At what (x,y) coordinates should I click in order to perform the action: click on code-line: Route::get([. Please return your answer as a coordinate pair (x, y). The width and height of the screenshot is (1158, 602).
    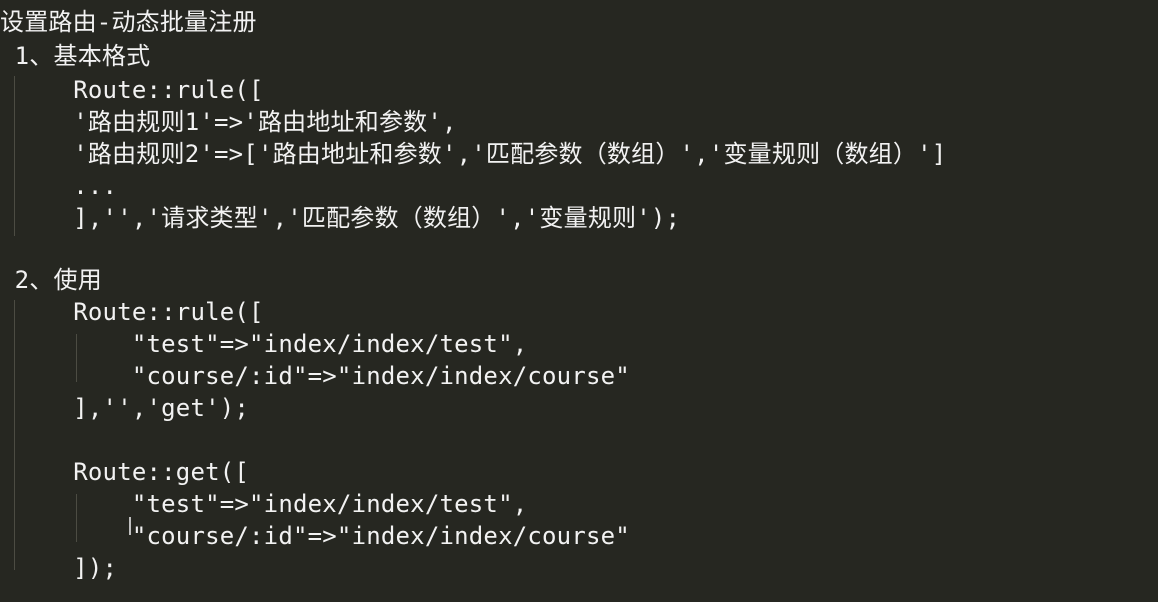
    Looking at the image, I should click on (124, 472).